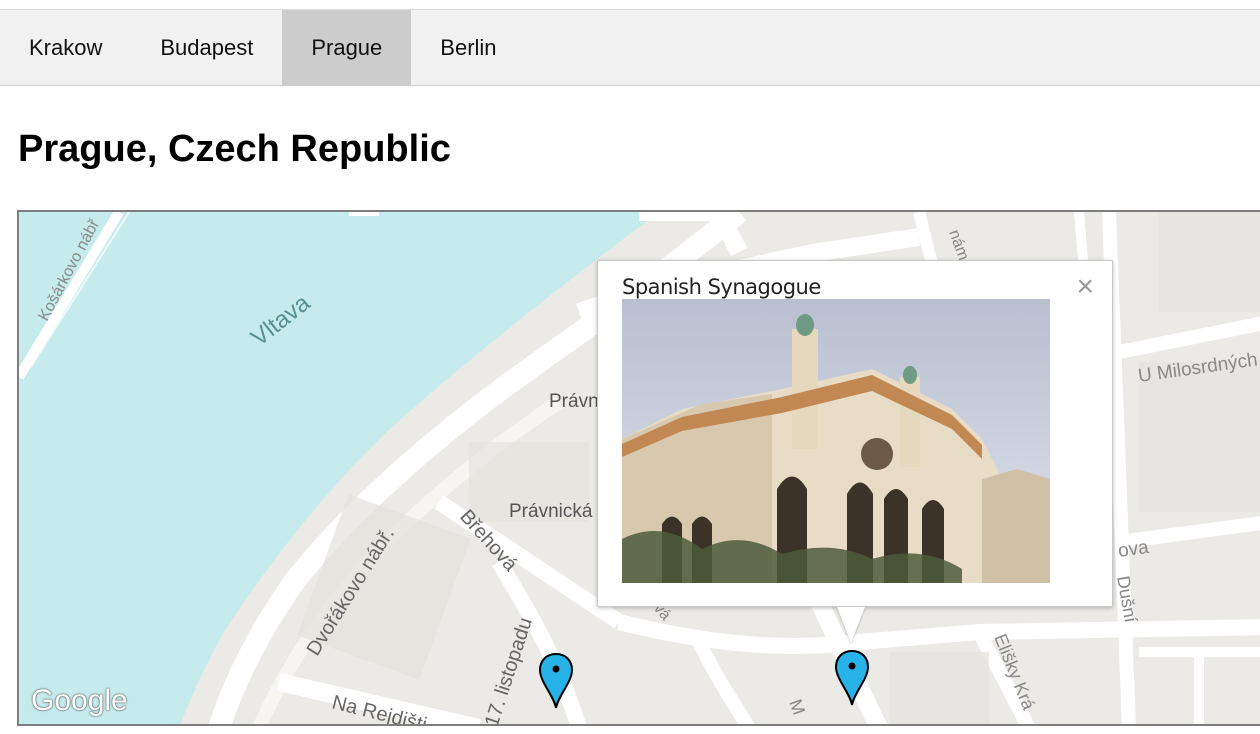  What do you see at coordinates (1085, 287) in the screenshot?
I see `close-icon: ×` at bounding box center [1085, 287].